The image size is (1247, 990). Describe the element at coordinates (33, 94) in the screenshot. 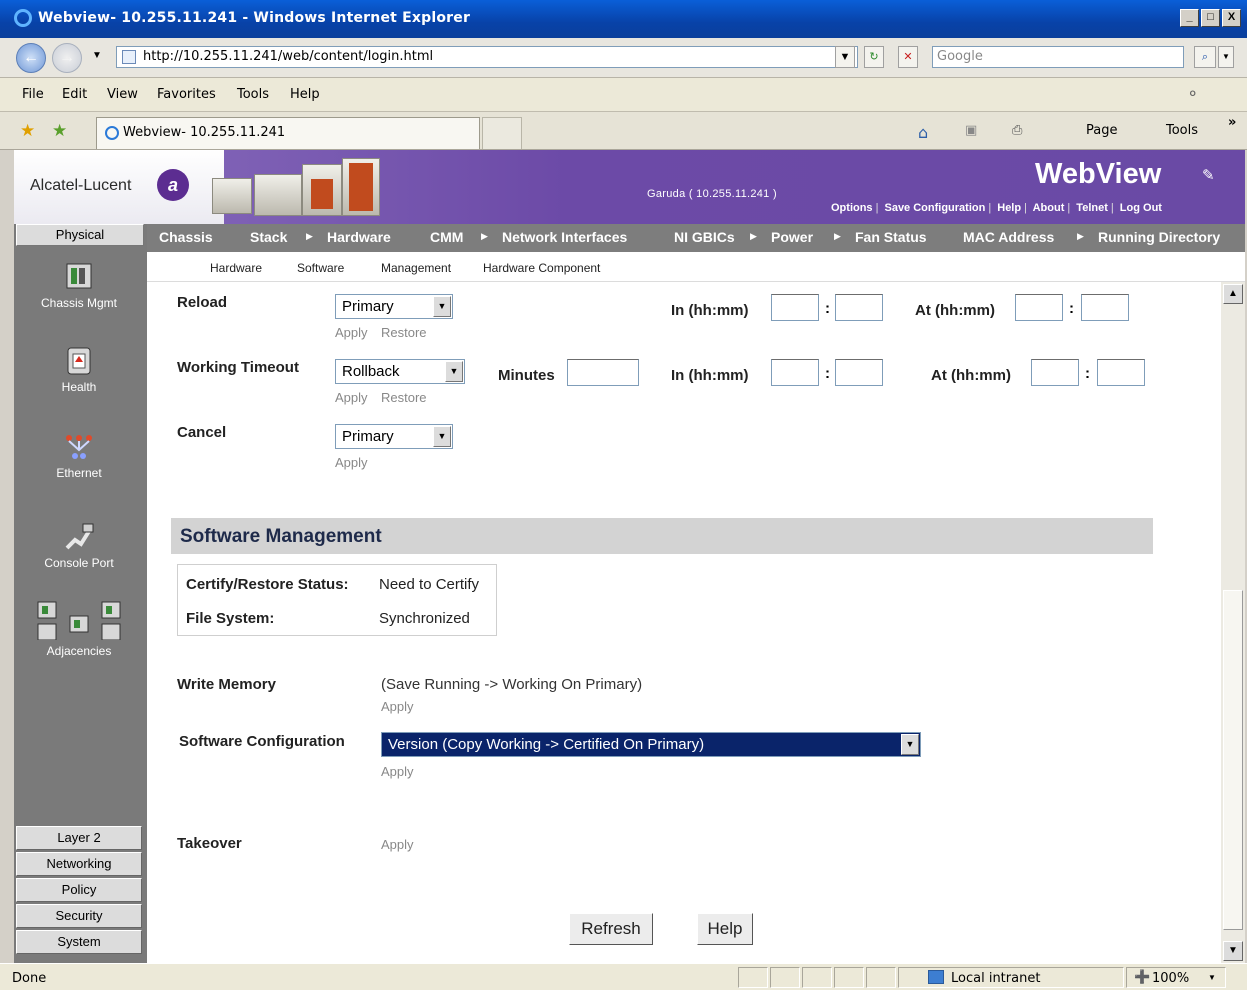

I see `menu-file: File` at that location.